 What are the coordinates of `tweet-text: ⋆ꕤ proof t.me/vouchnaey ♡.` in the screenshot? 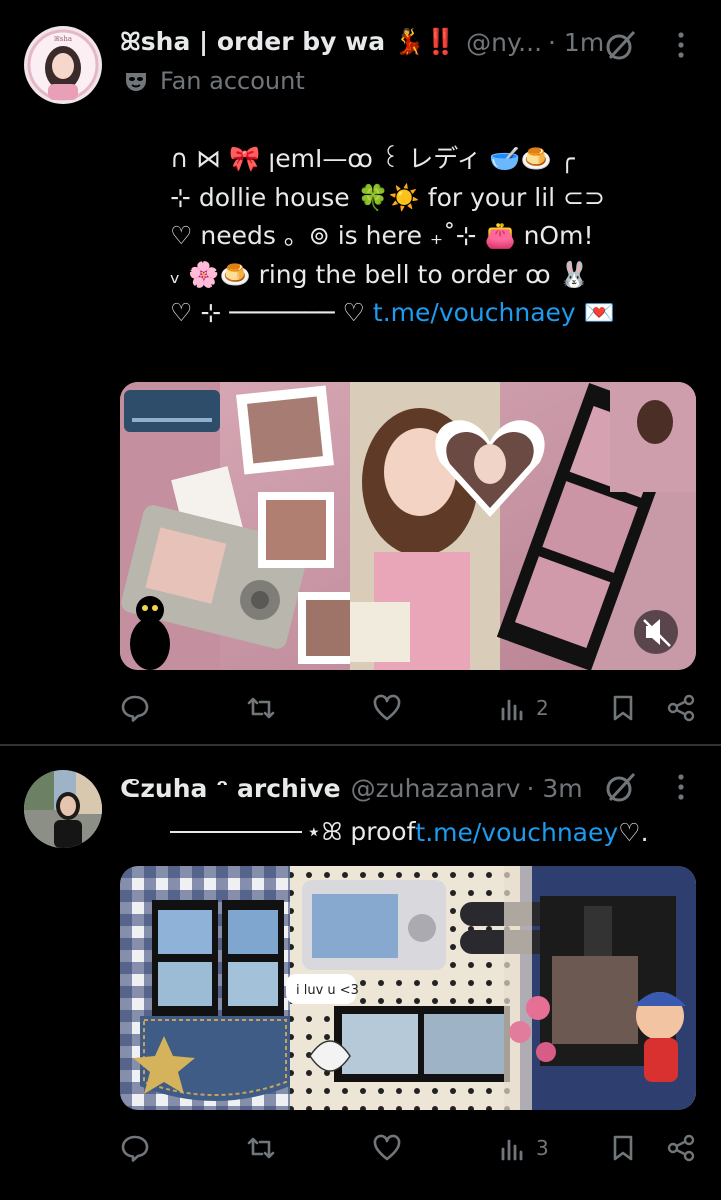 It's located at (409, 832).